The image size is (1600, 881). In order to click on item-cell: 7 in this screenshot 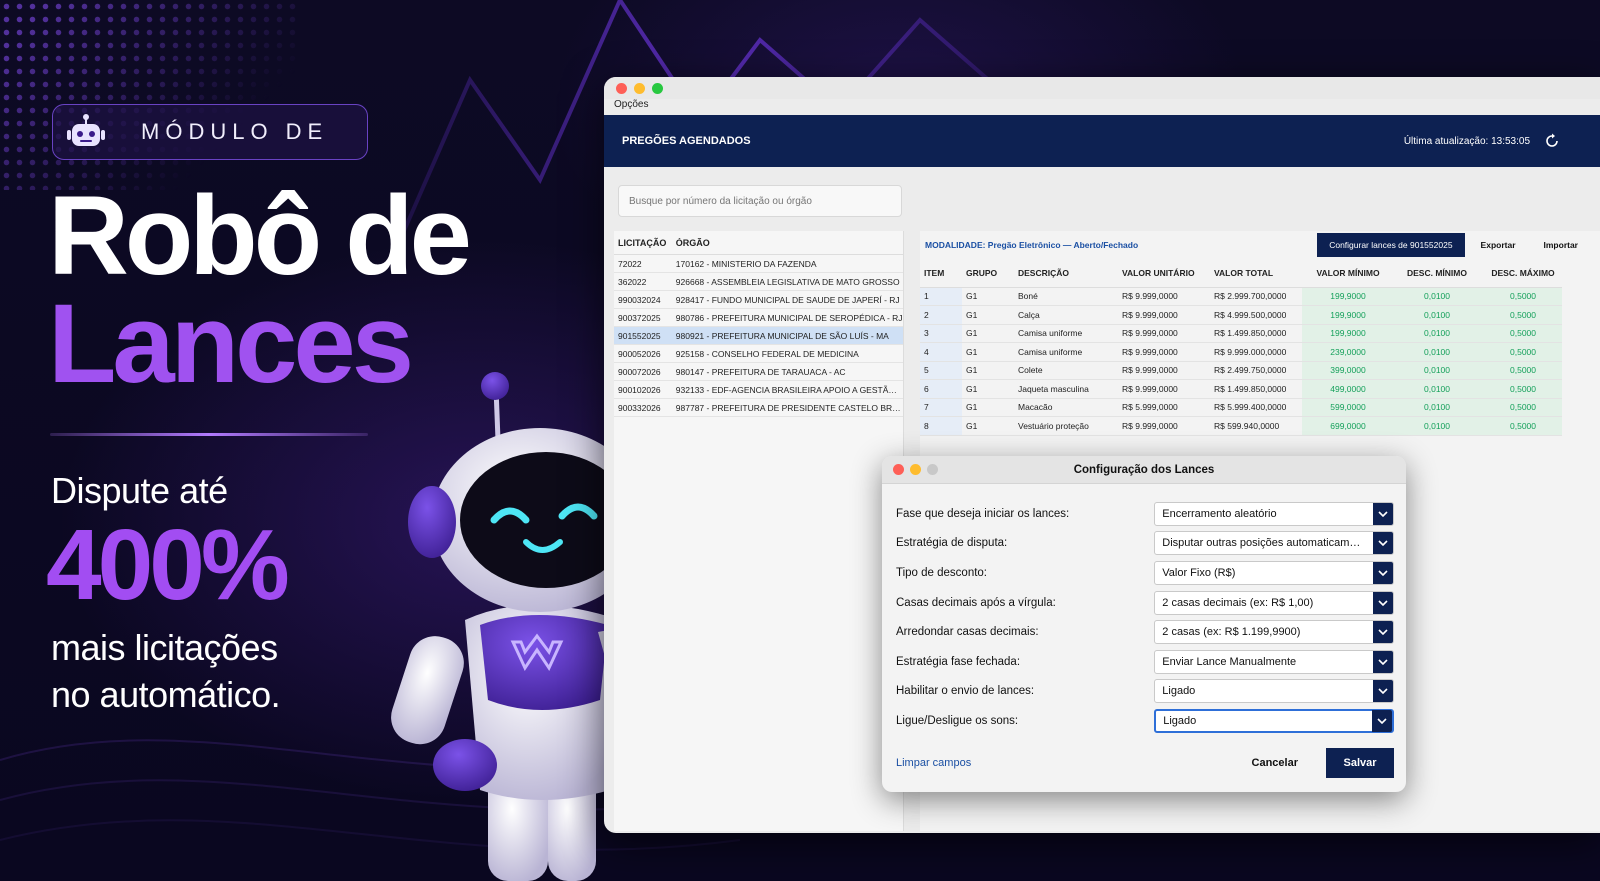, I will do `click(941, 407)`.